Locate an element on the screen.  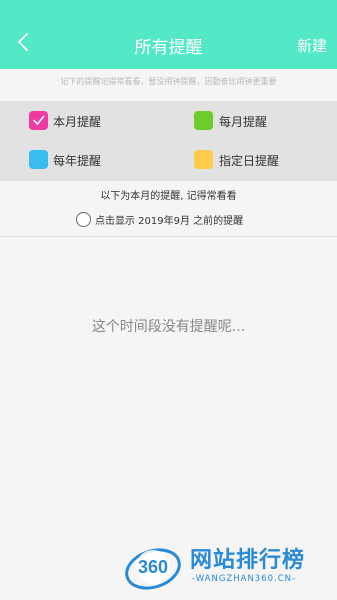
watermark-logo-icon: 360 is located at coordinates (155, 567).